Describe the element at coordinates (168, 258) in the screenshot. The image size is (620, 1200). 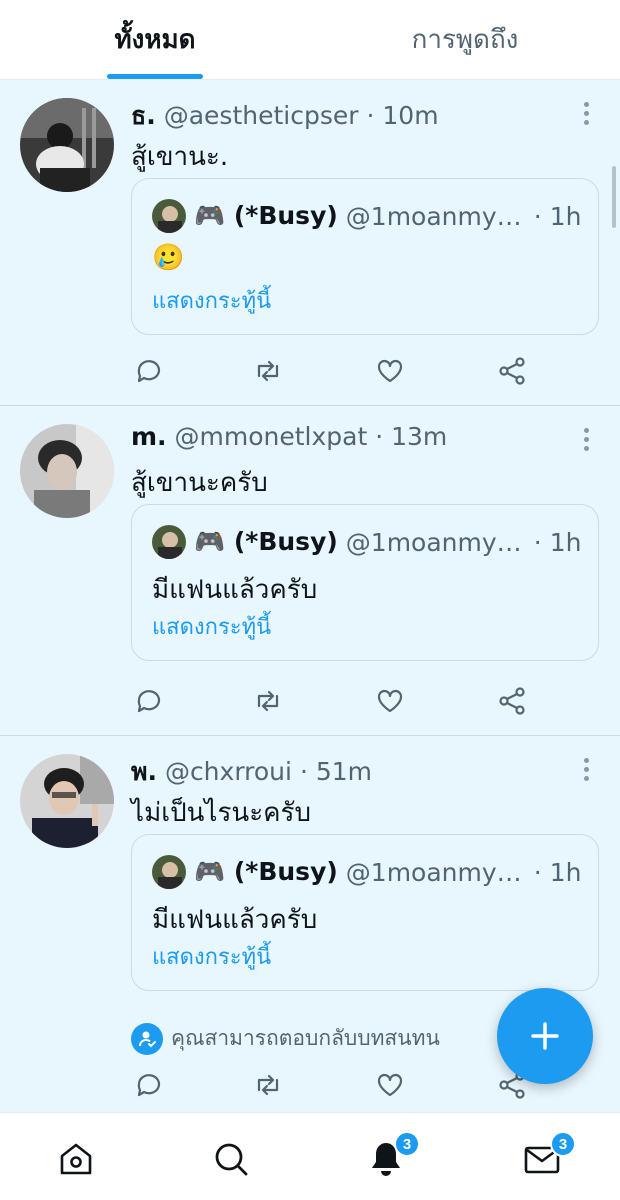
I see `quoted-text: 🥲` at that location.